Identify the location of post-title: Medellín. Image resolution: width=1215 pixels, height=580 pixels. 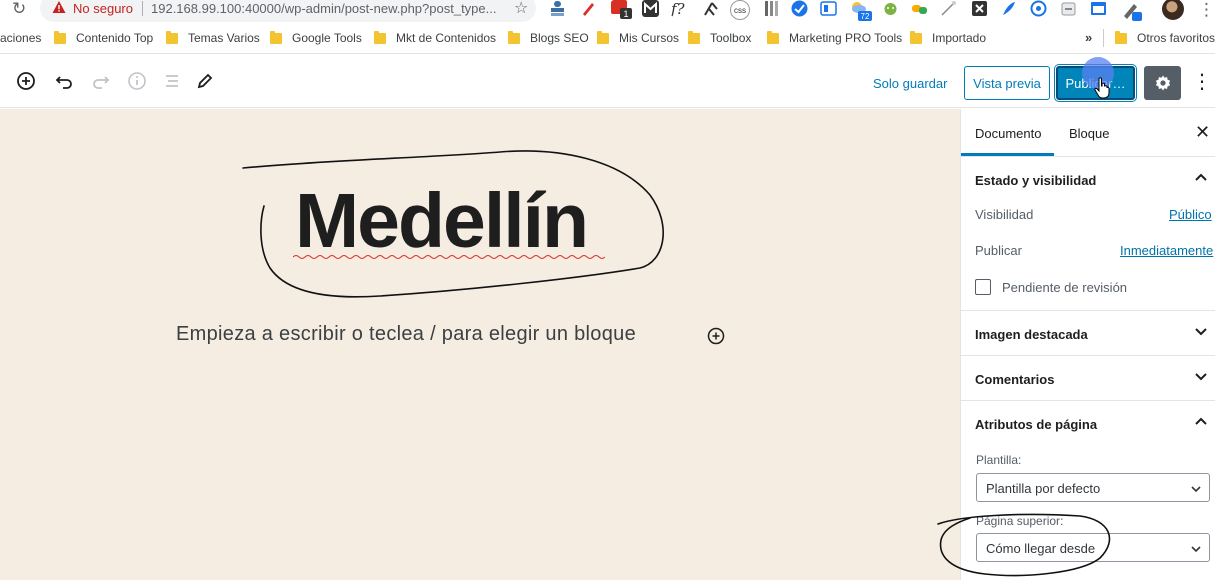
(442, 221).